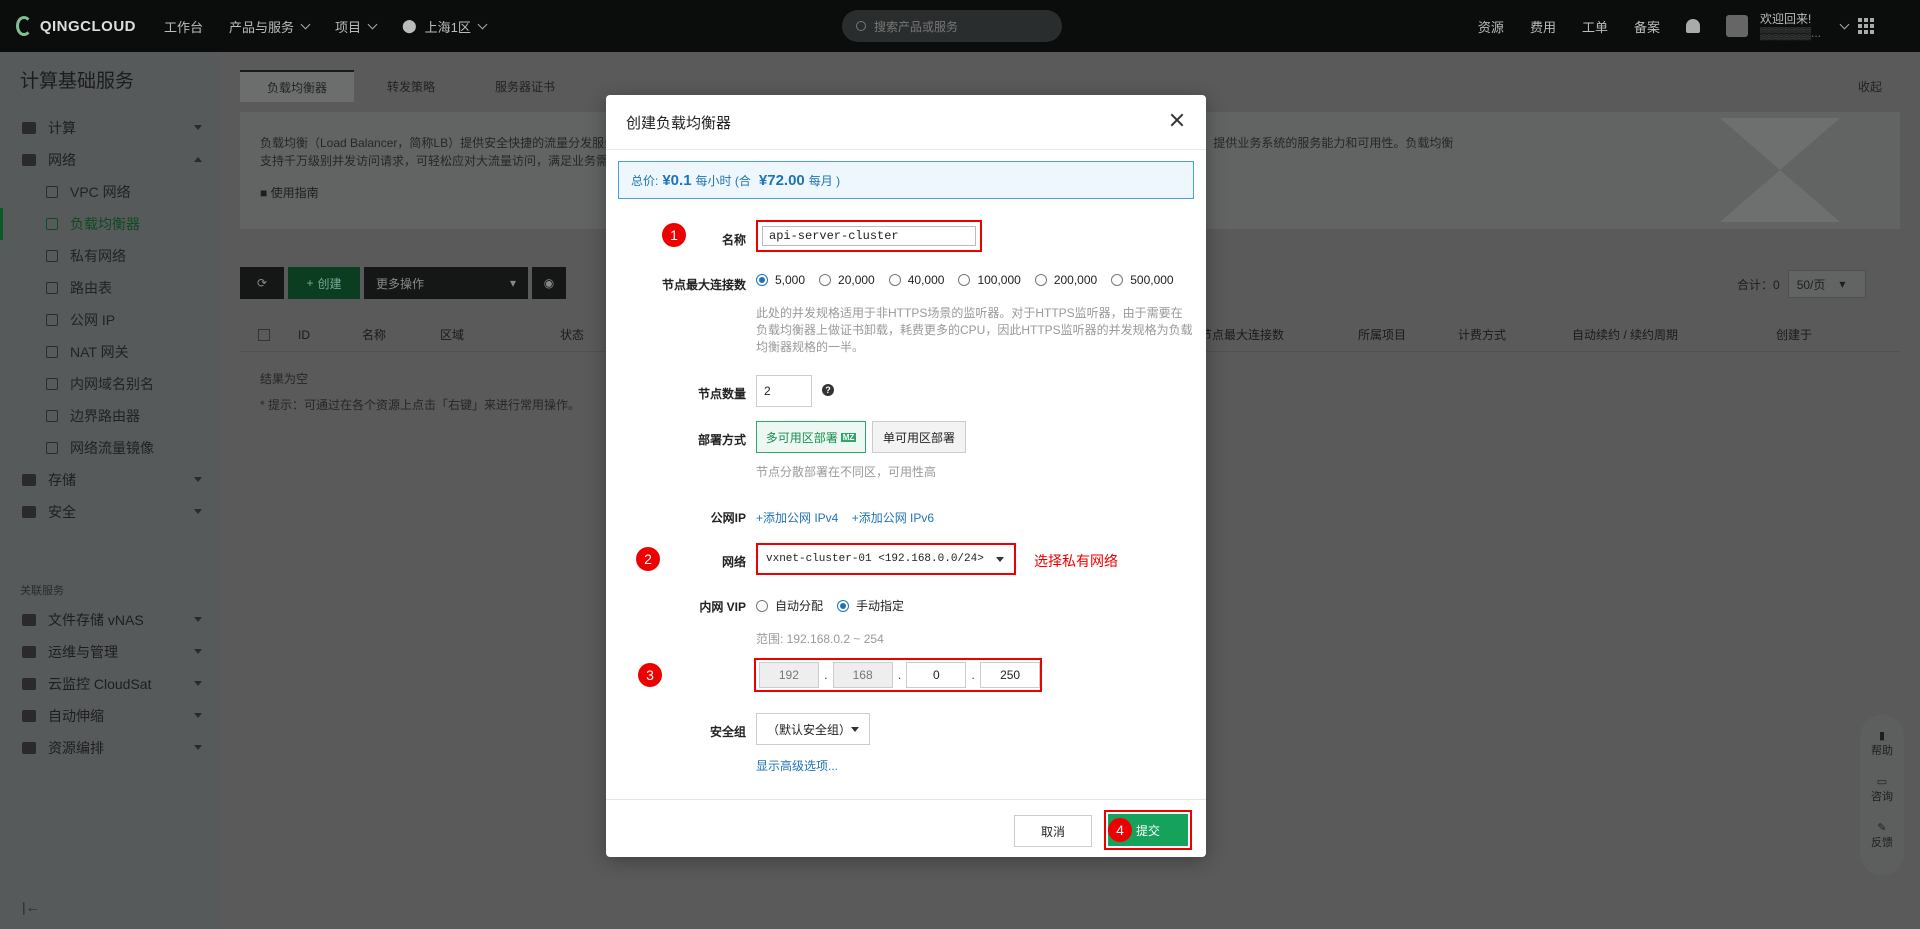 This screenshot has height=929, width=1920. Describe the element at coordinates (304, 335) in the screenshot. I see `column-id: ID` at that location.